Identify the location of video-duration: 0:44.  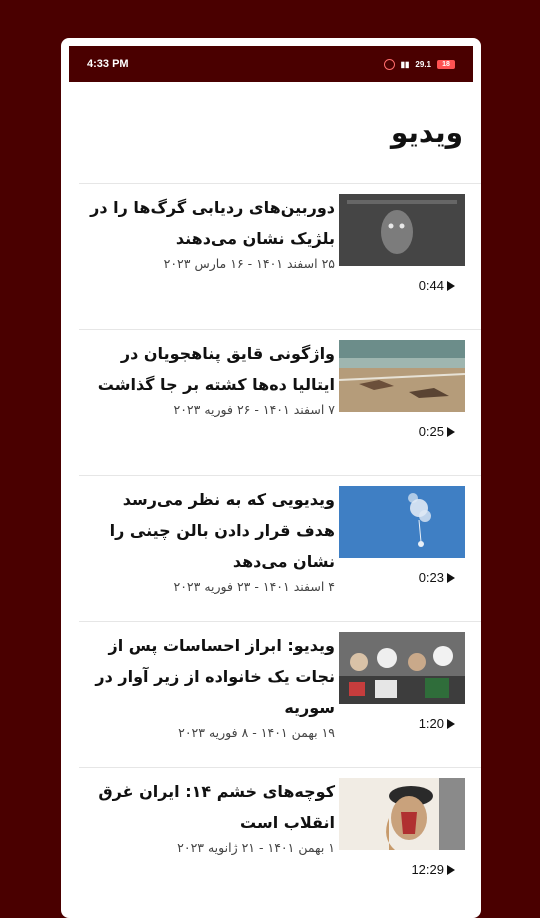
(437, 285).